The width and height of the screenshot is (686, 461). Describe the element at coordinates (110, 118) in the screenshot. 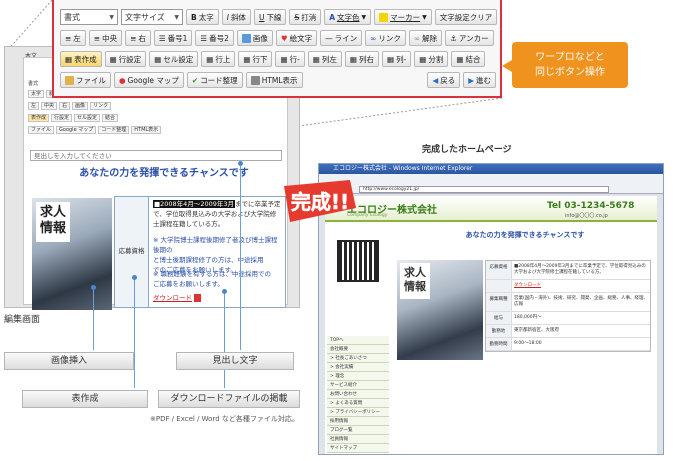

I see `mini-merge-button: 結合` at that location.